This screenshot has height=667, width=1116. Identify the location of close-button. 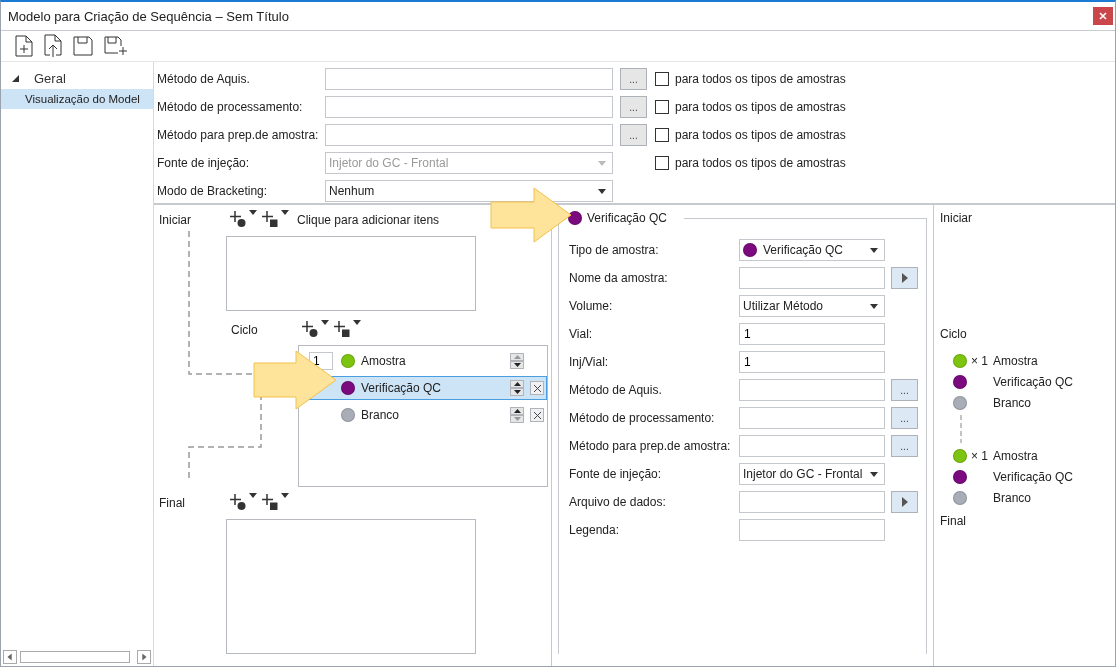
(1103, 16).